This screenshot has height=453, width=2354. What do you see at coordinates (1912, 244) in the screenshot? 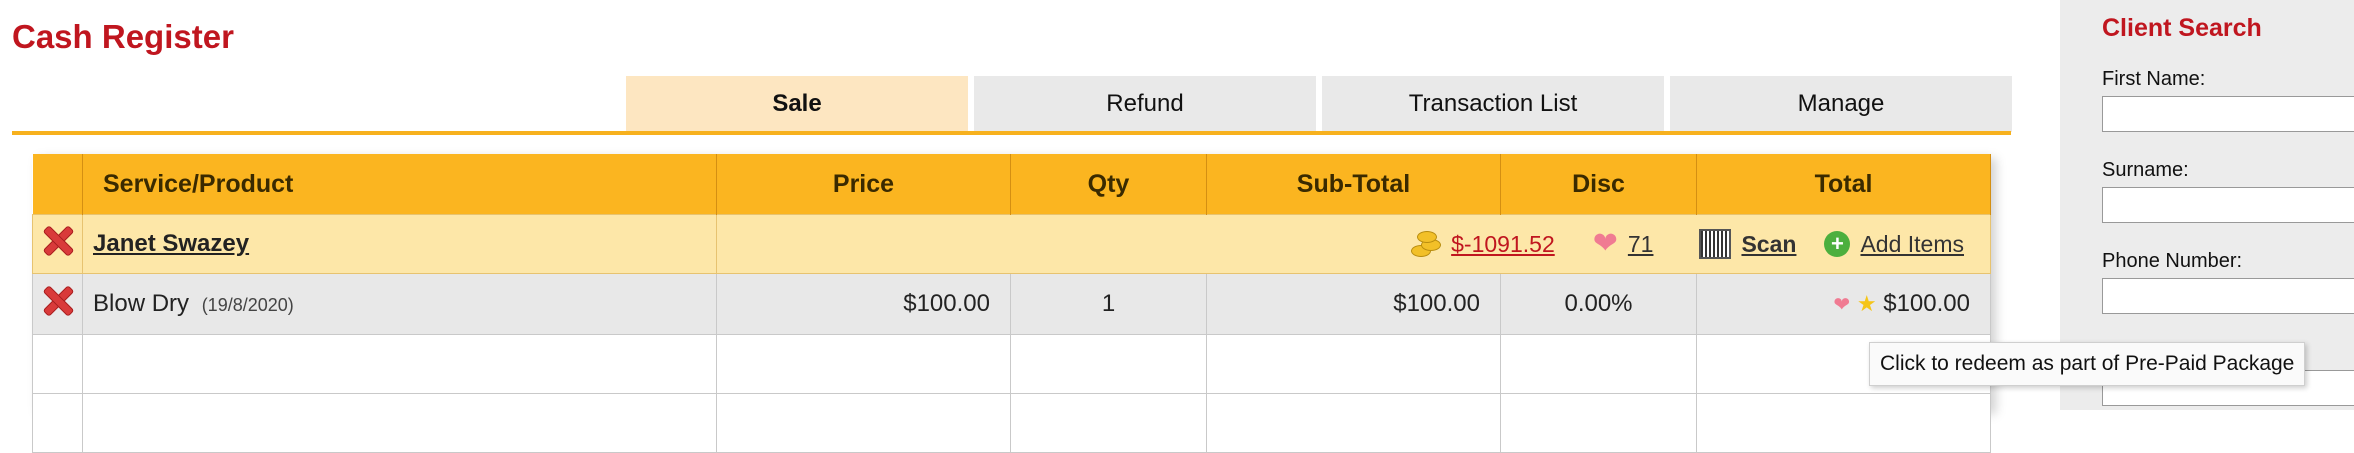
I see `add-items-link: Add Items` at bounding box center [1912, 244].